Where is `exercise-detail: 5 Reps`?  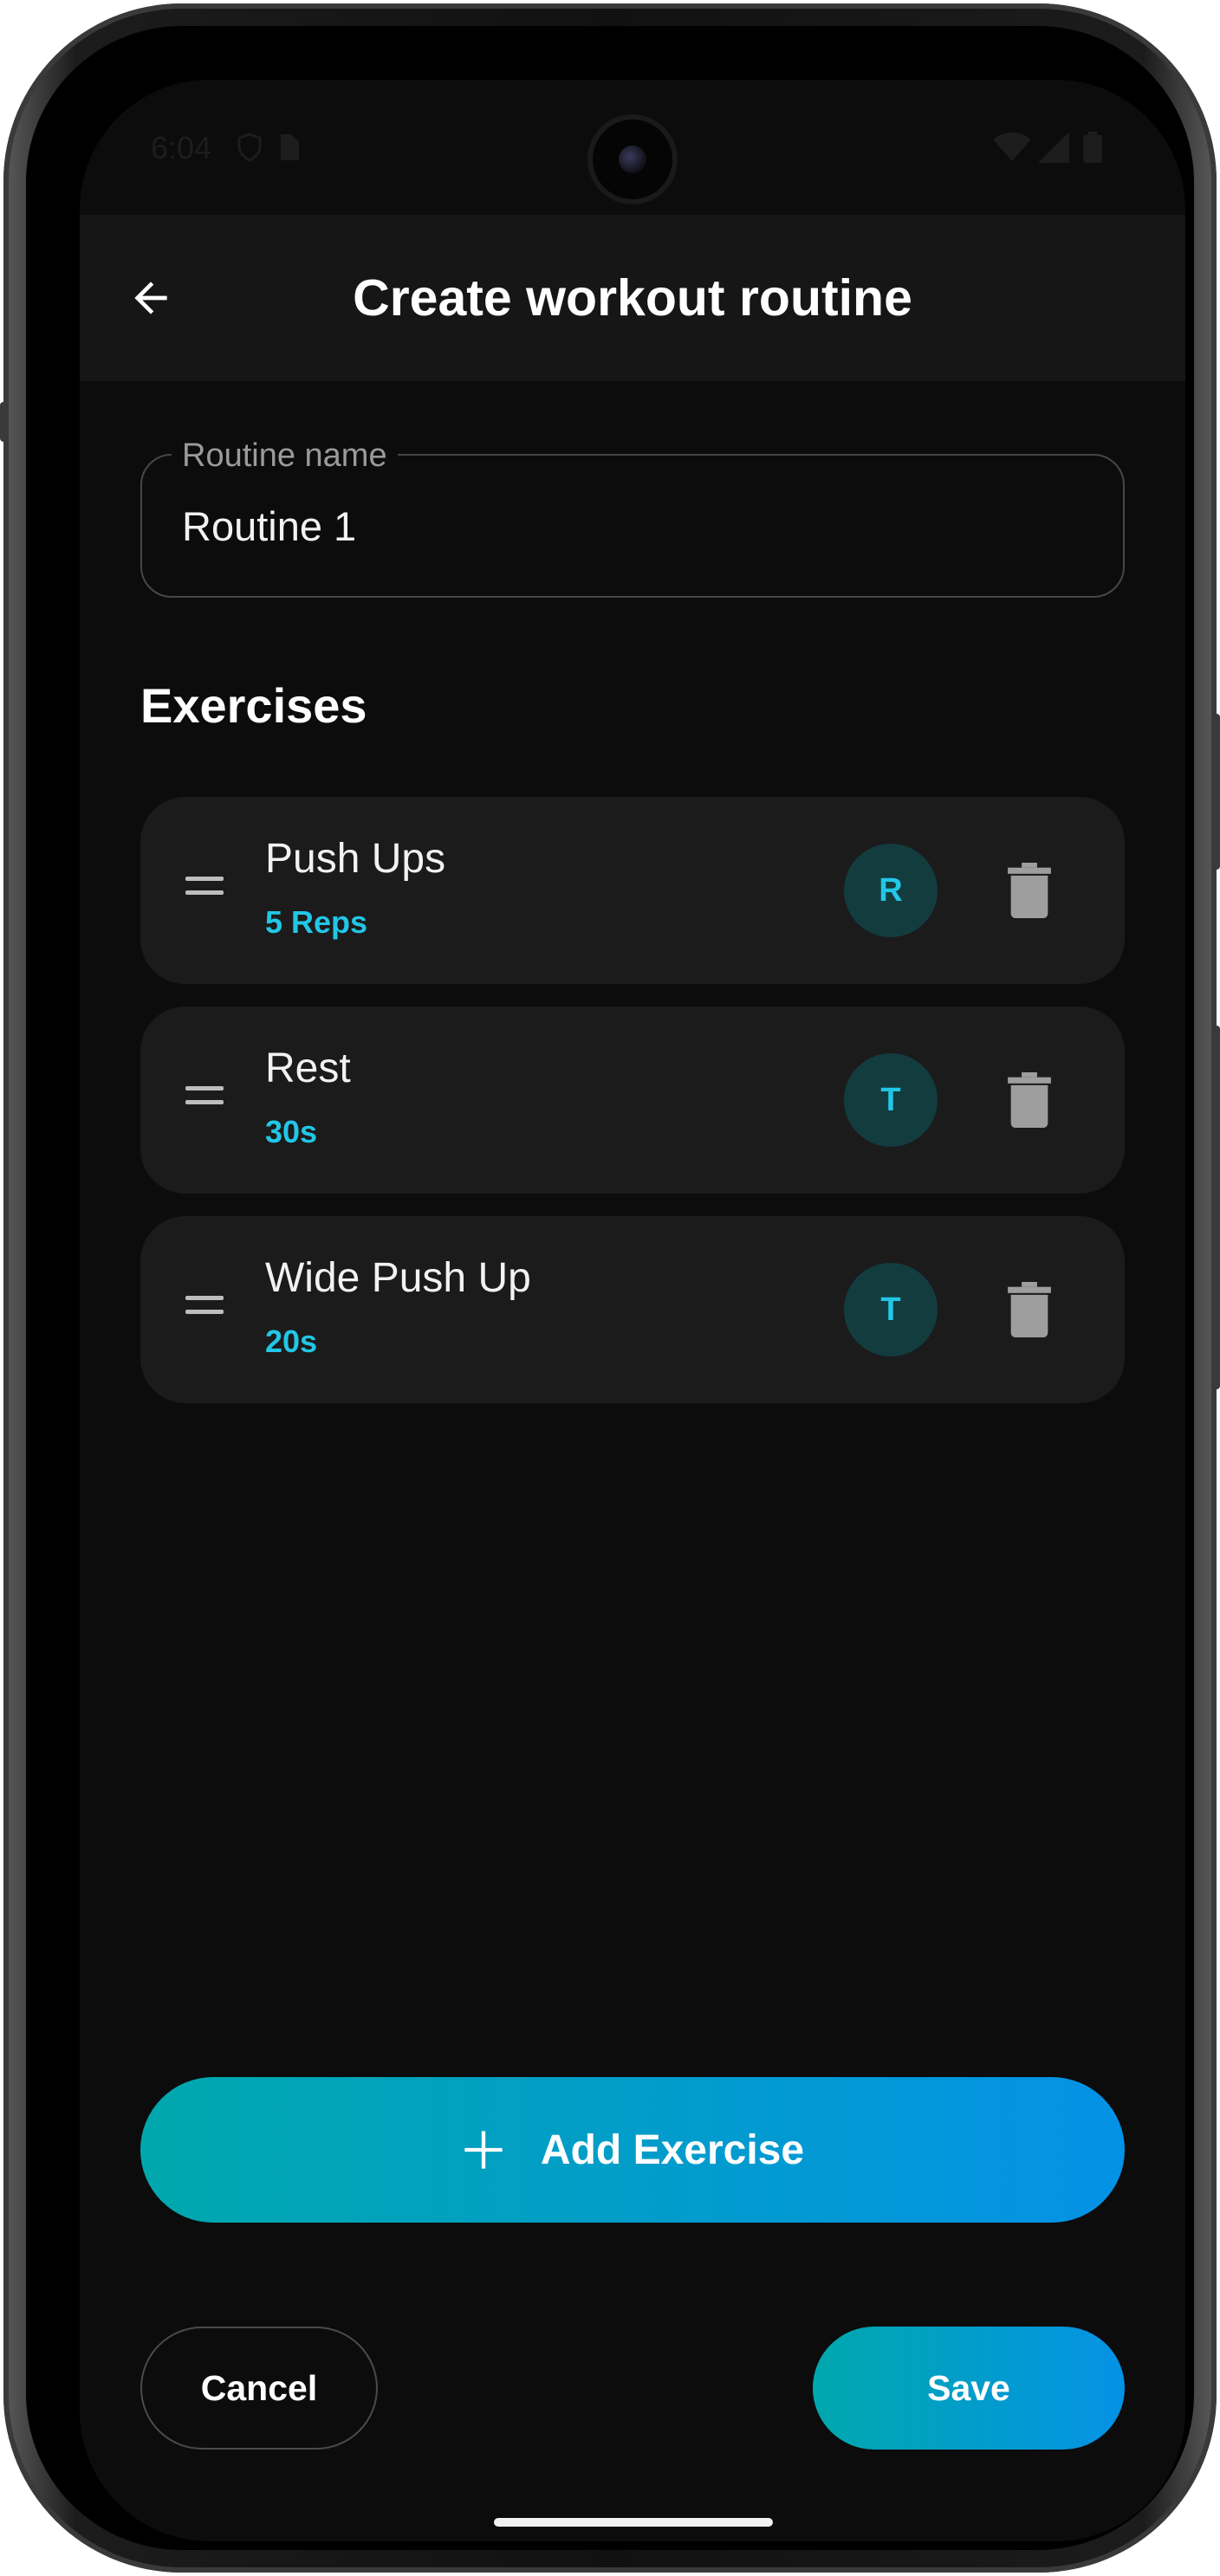 exercise-detail: 5 Reps is located at coordinates (316, 922).